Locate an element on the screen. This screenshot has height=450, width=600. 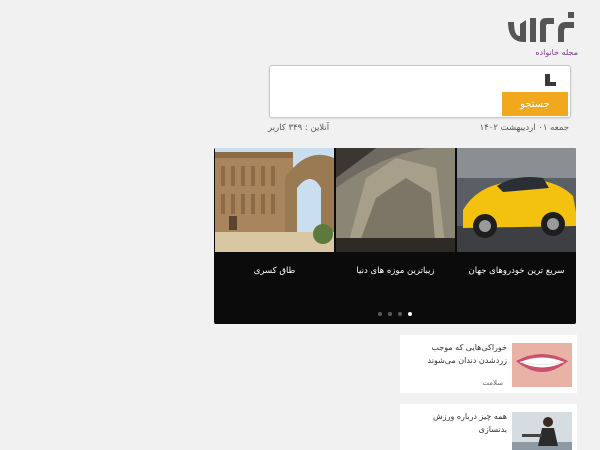
article-category: سلامت is located at coordinates (492, 383).